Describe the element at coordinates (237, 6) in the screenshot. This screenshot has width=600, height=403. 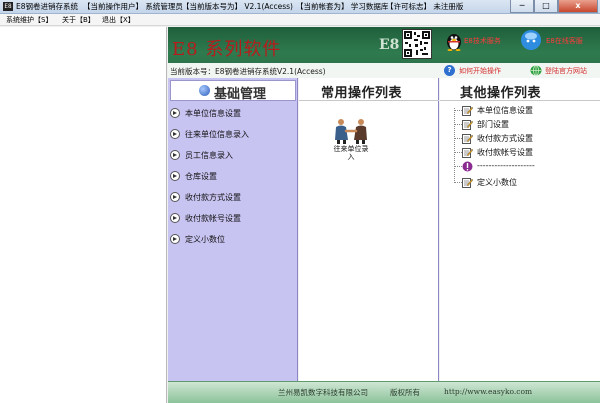
I see `window-title-version: 【当前版本号为】 V2.1(Access)` at that location.